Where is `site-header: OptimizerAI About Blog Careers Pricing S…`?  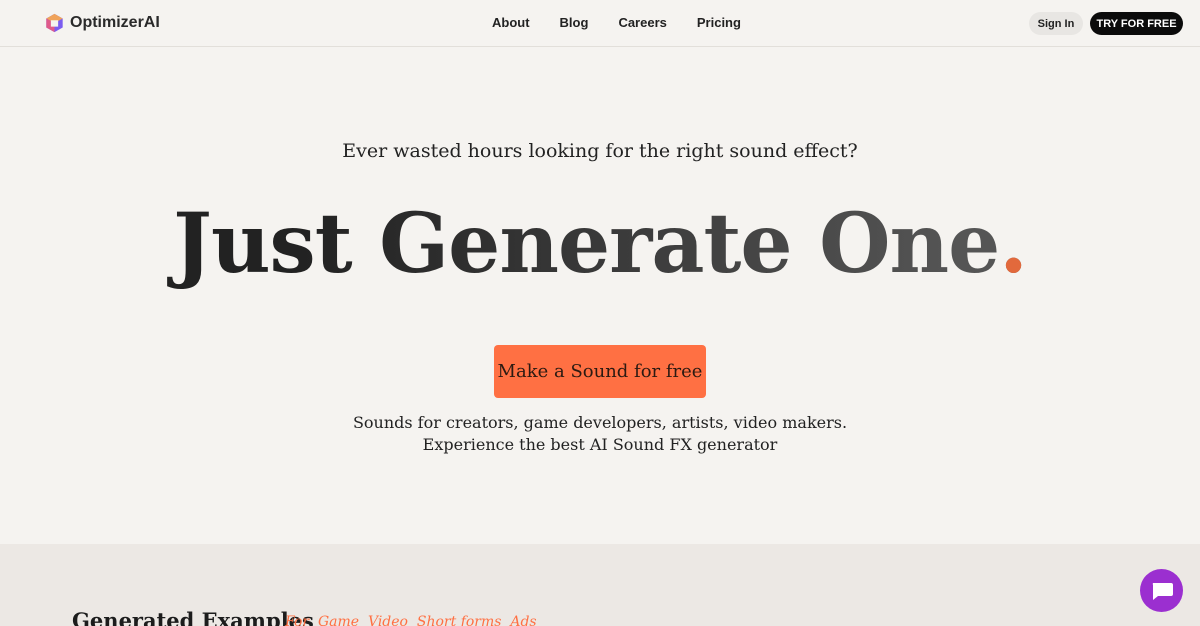
site-header: OptimizerAI About Blog Careers Pricing S… is located at coordinates (600, 23).